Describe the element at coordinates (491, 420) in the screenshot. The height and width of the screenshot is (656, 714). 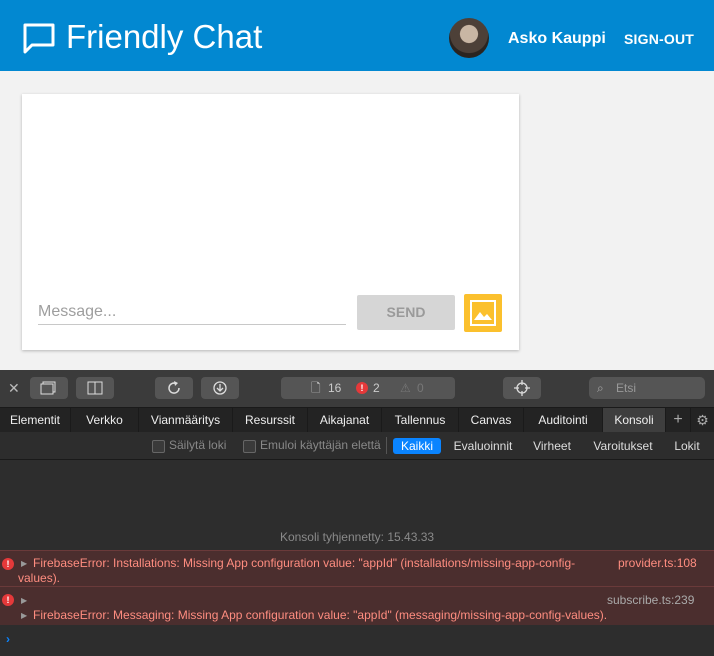
I see `tab-canvas: Canvas` at that location.